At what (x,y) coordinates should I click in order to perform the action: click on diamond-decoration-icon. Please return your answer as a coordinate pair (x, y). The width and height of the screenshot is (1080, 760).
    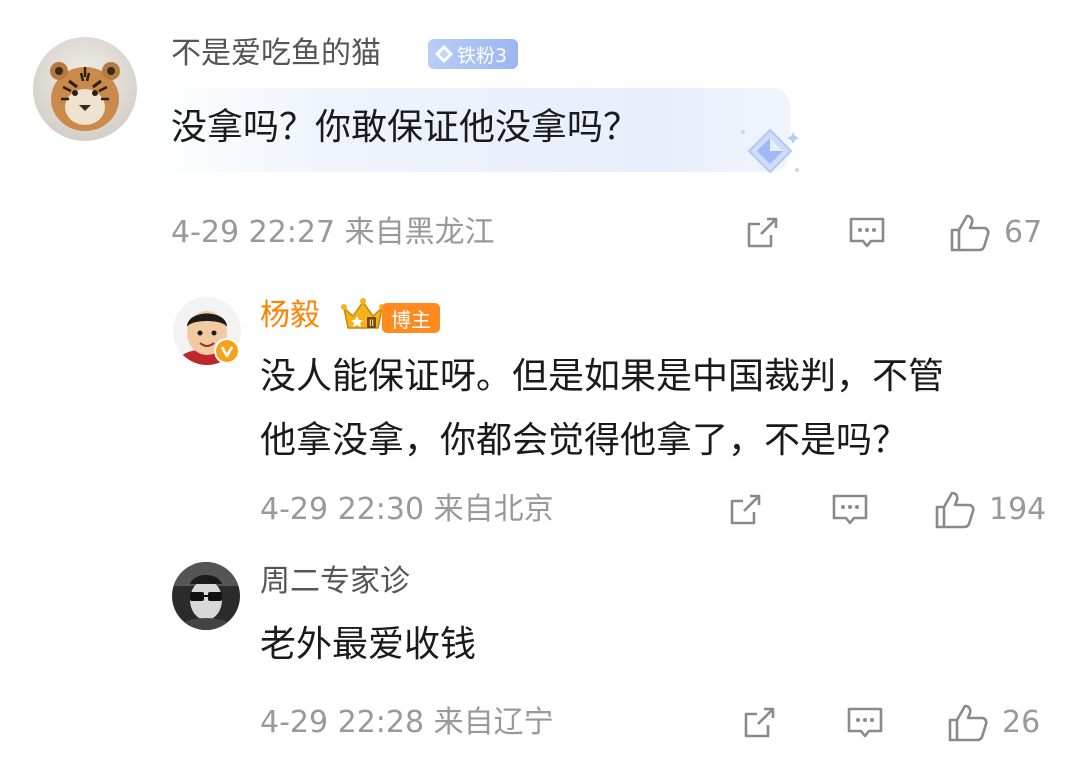
    Looking at the image, I should click on (770, 151).